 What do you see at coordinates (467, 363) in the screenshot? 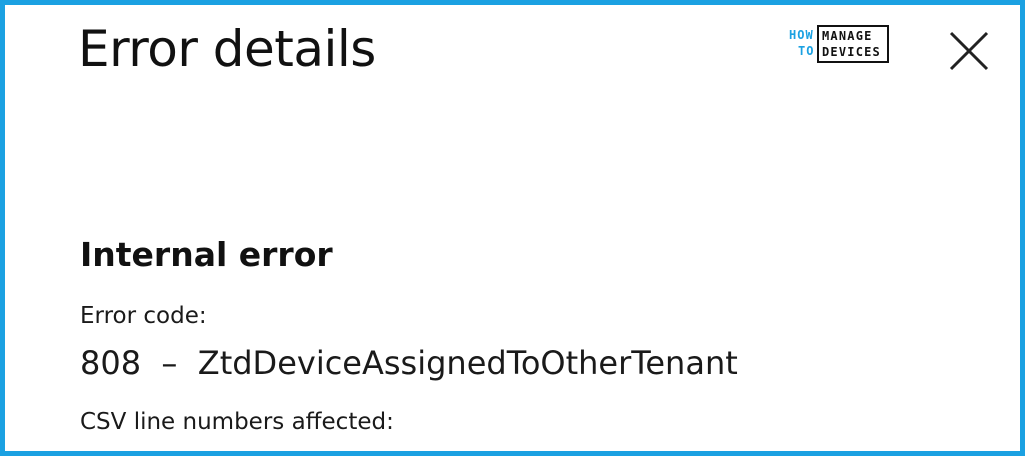
I see `error-code-name: ZtdDeviceAssignedToOtherTenant` at bounding box center [467, 363].